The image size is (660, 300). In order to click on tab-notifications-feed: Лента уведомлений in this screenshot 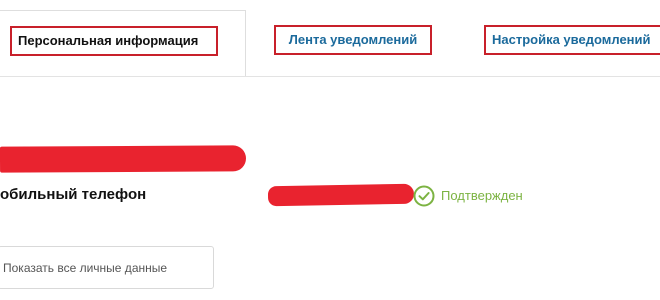, I will do `click(353, 40)`.